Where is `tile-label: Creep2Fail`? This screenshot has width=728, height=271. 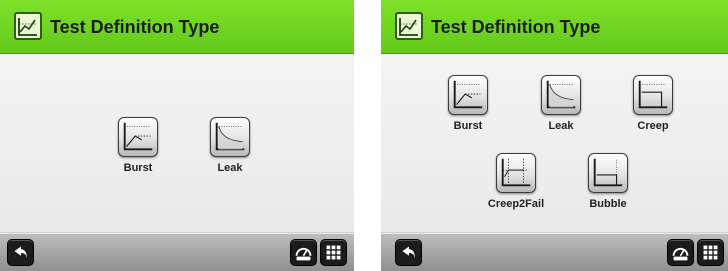 tile-label: Creep2Fail is located at coordinates (516, 204).